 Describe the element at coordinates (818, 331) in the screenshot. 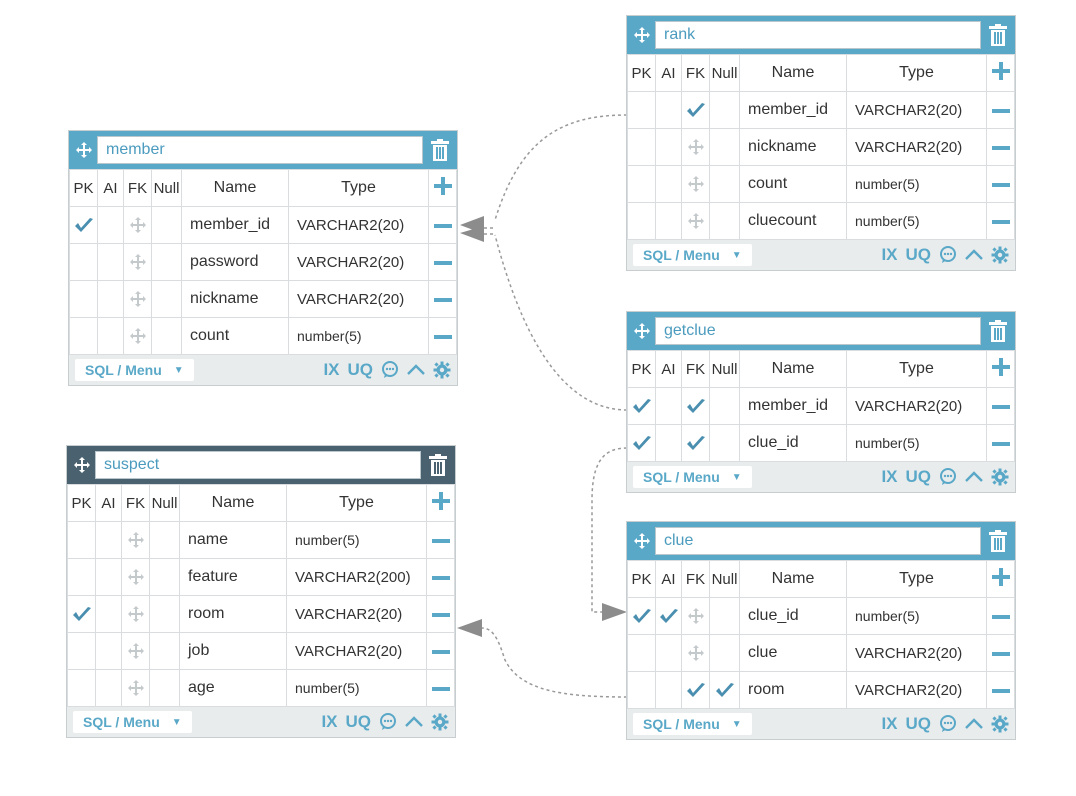

I see `table-name-input: getclue` at that location.